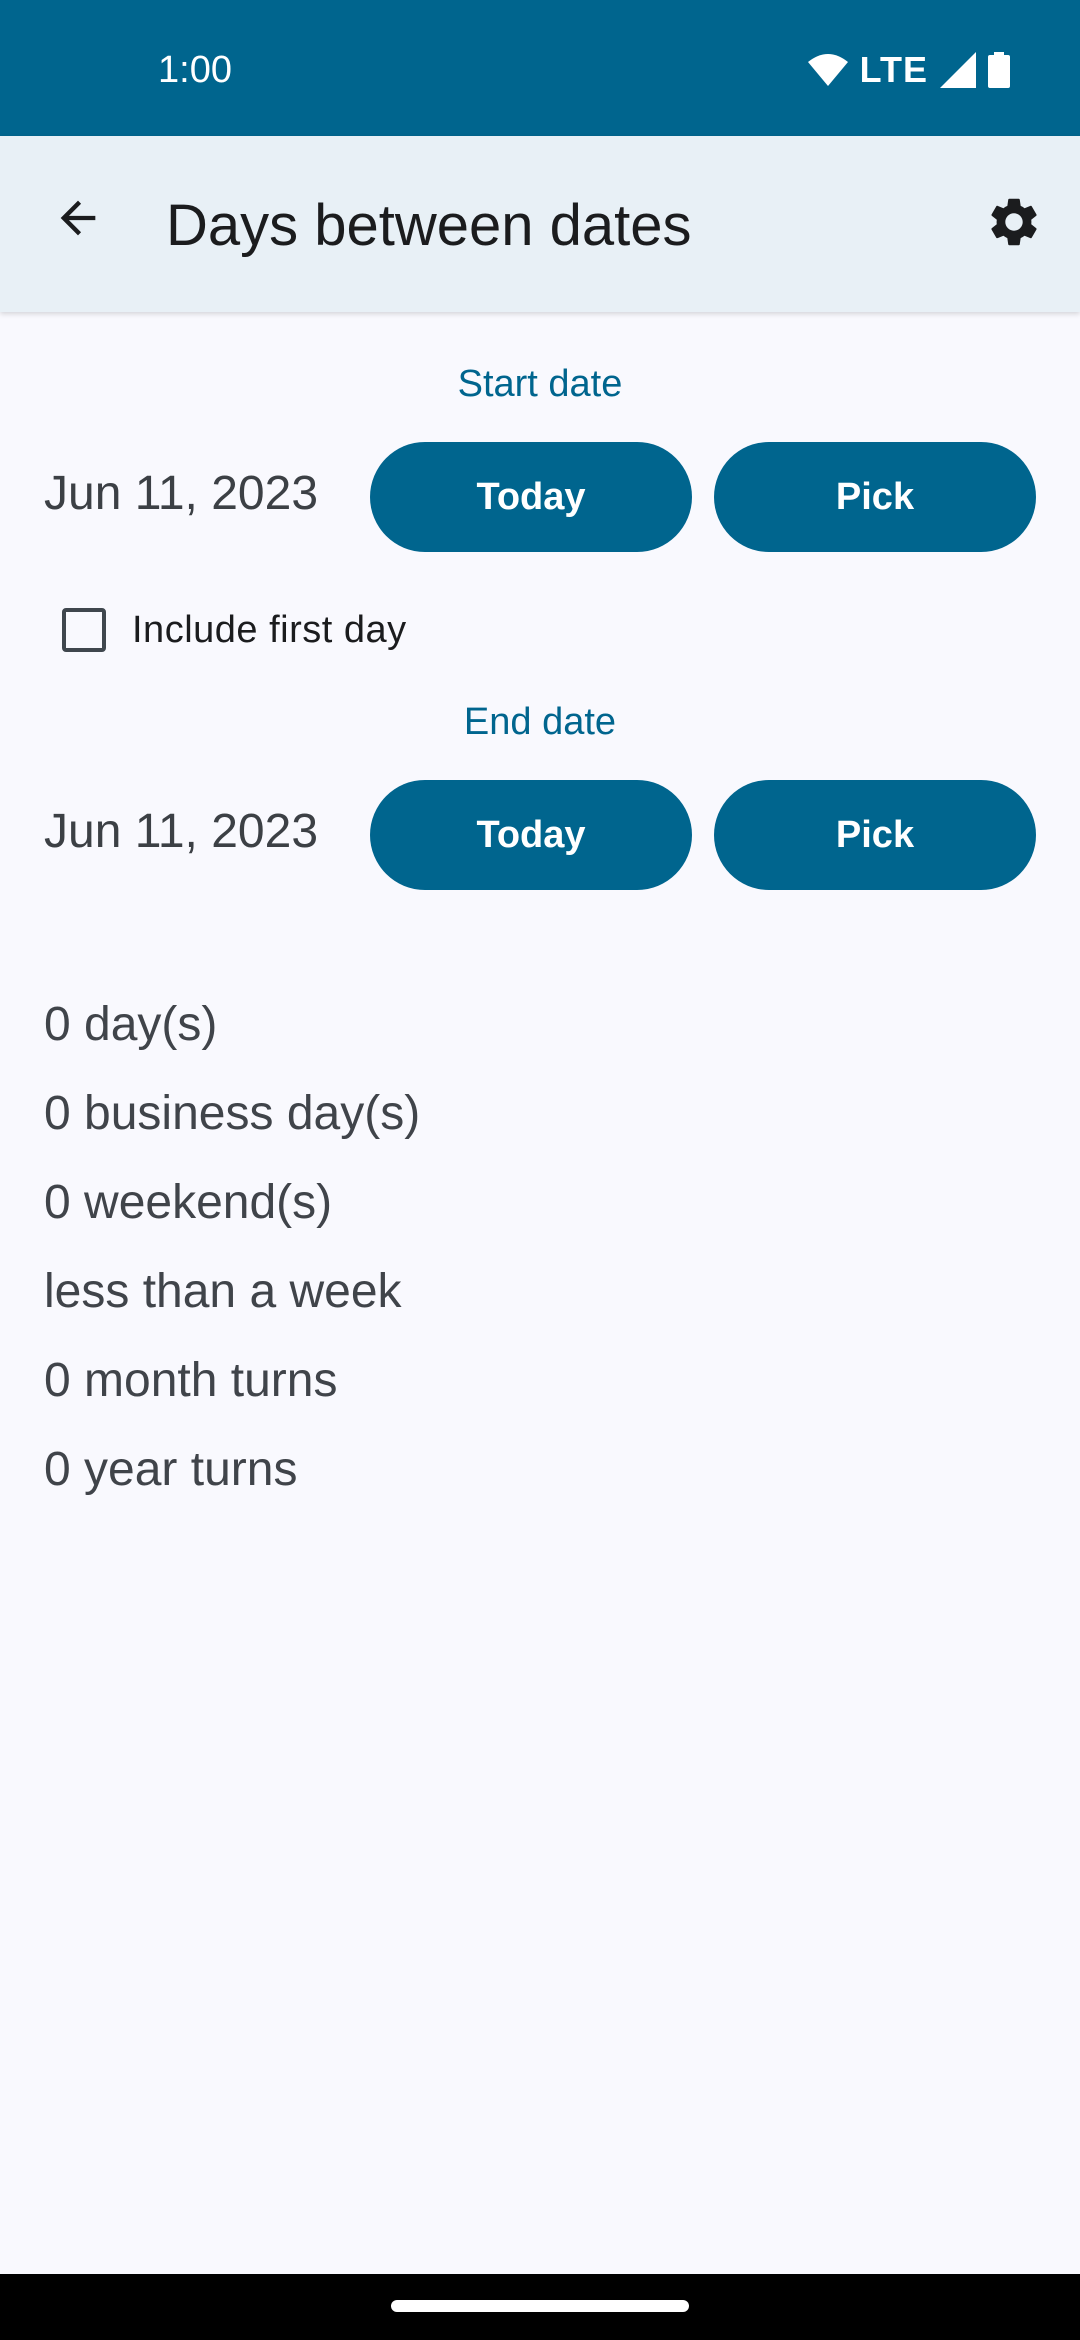  Describe the element at coordinates (827, 70) in the screenshot. I see `wifi-icon` at that location.